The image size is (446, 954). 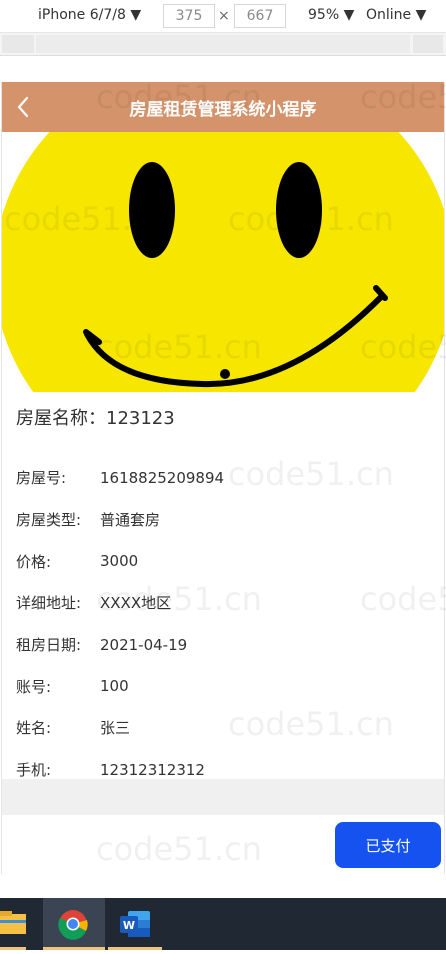 I want to click on viewport-bottom, so click(x=223, y=886).